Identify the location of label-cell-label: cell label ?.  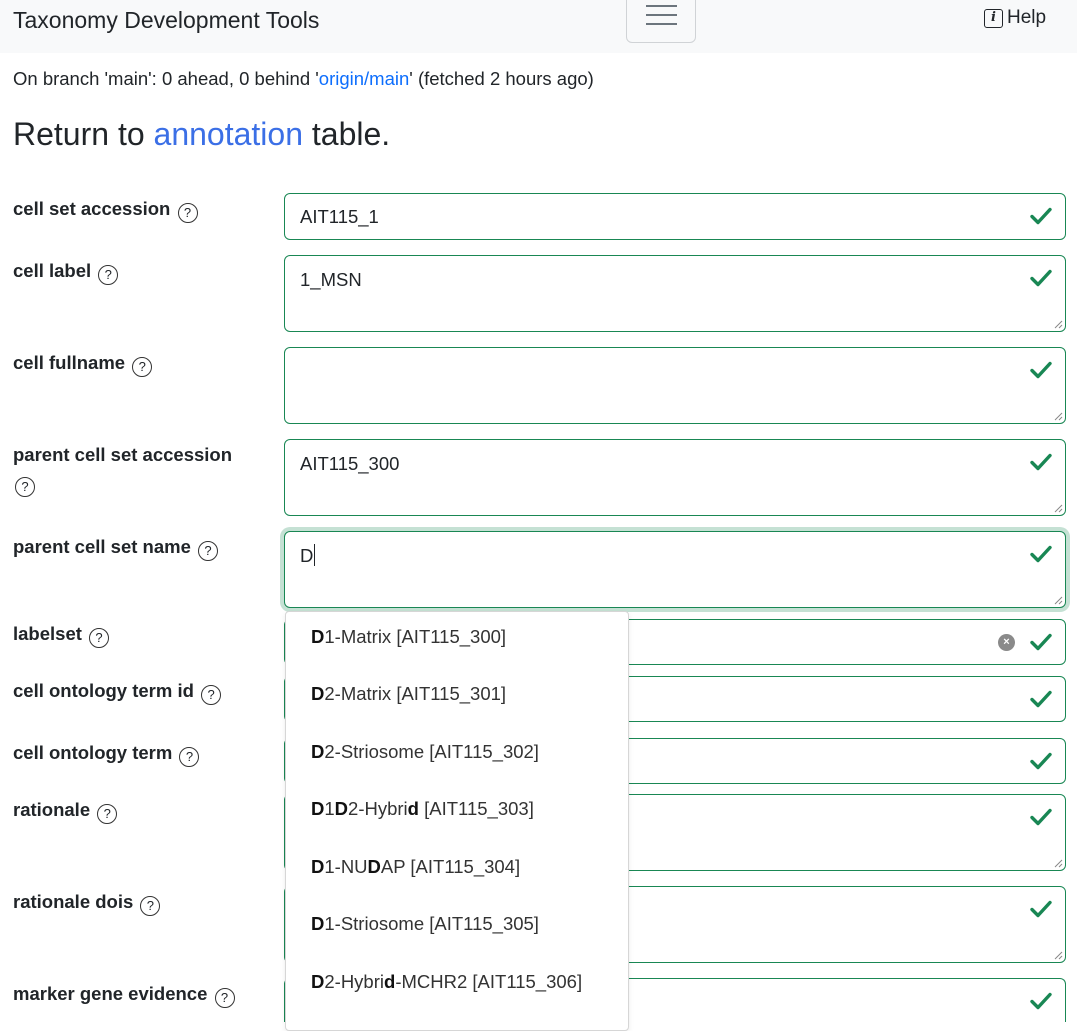
(138, 271).